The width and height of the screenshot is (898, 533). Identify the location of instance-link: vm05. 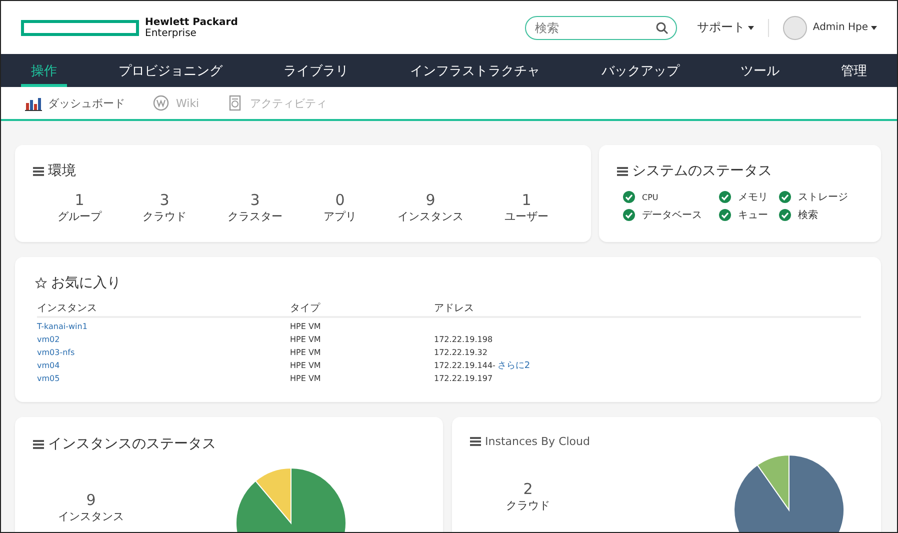
(163, 378).